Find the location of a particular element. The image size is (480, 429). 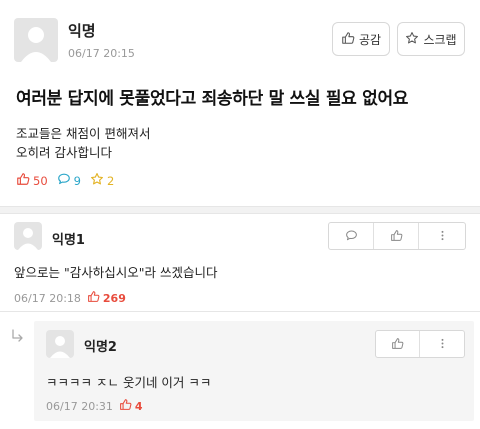

post-body-line: 오히려 감사합니다 is located at coordinates (64, 152).